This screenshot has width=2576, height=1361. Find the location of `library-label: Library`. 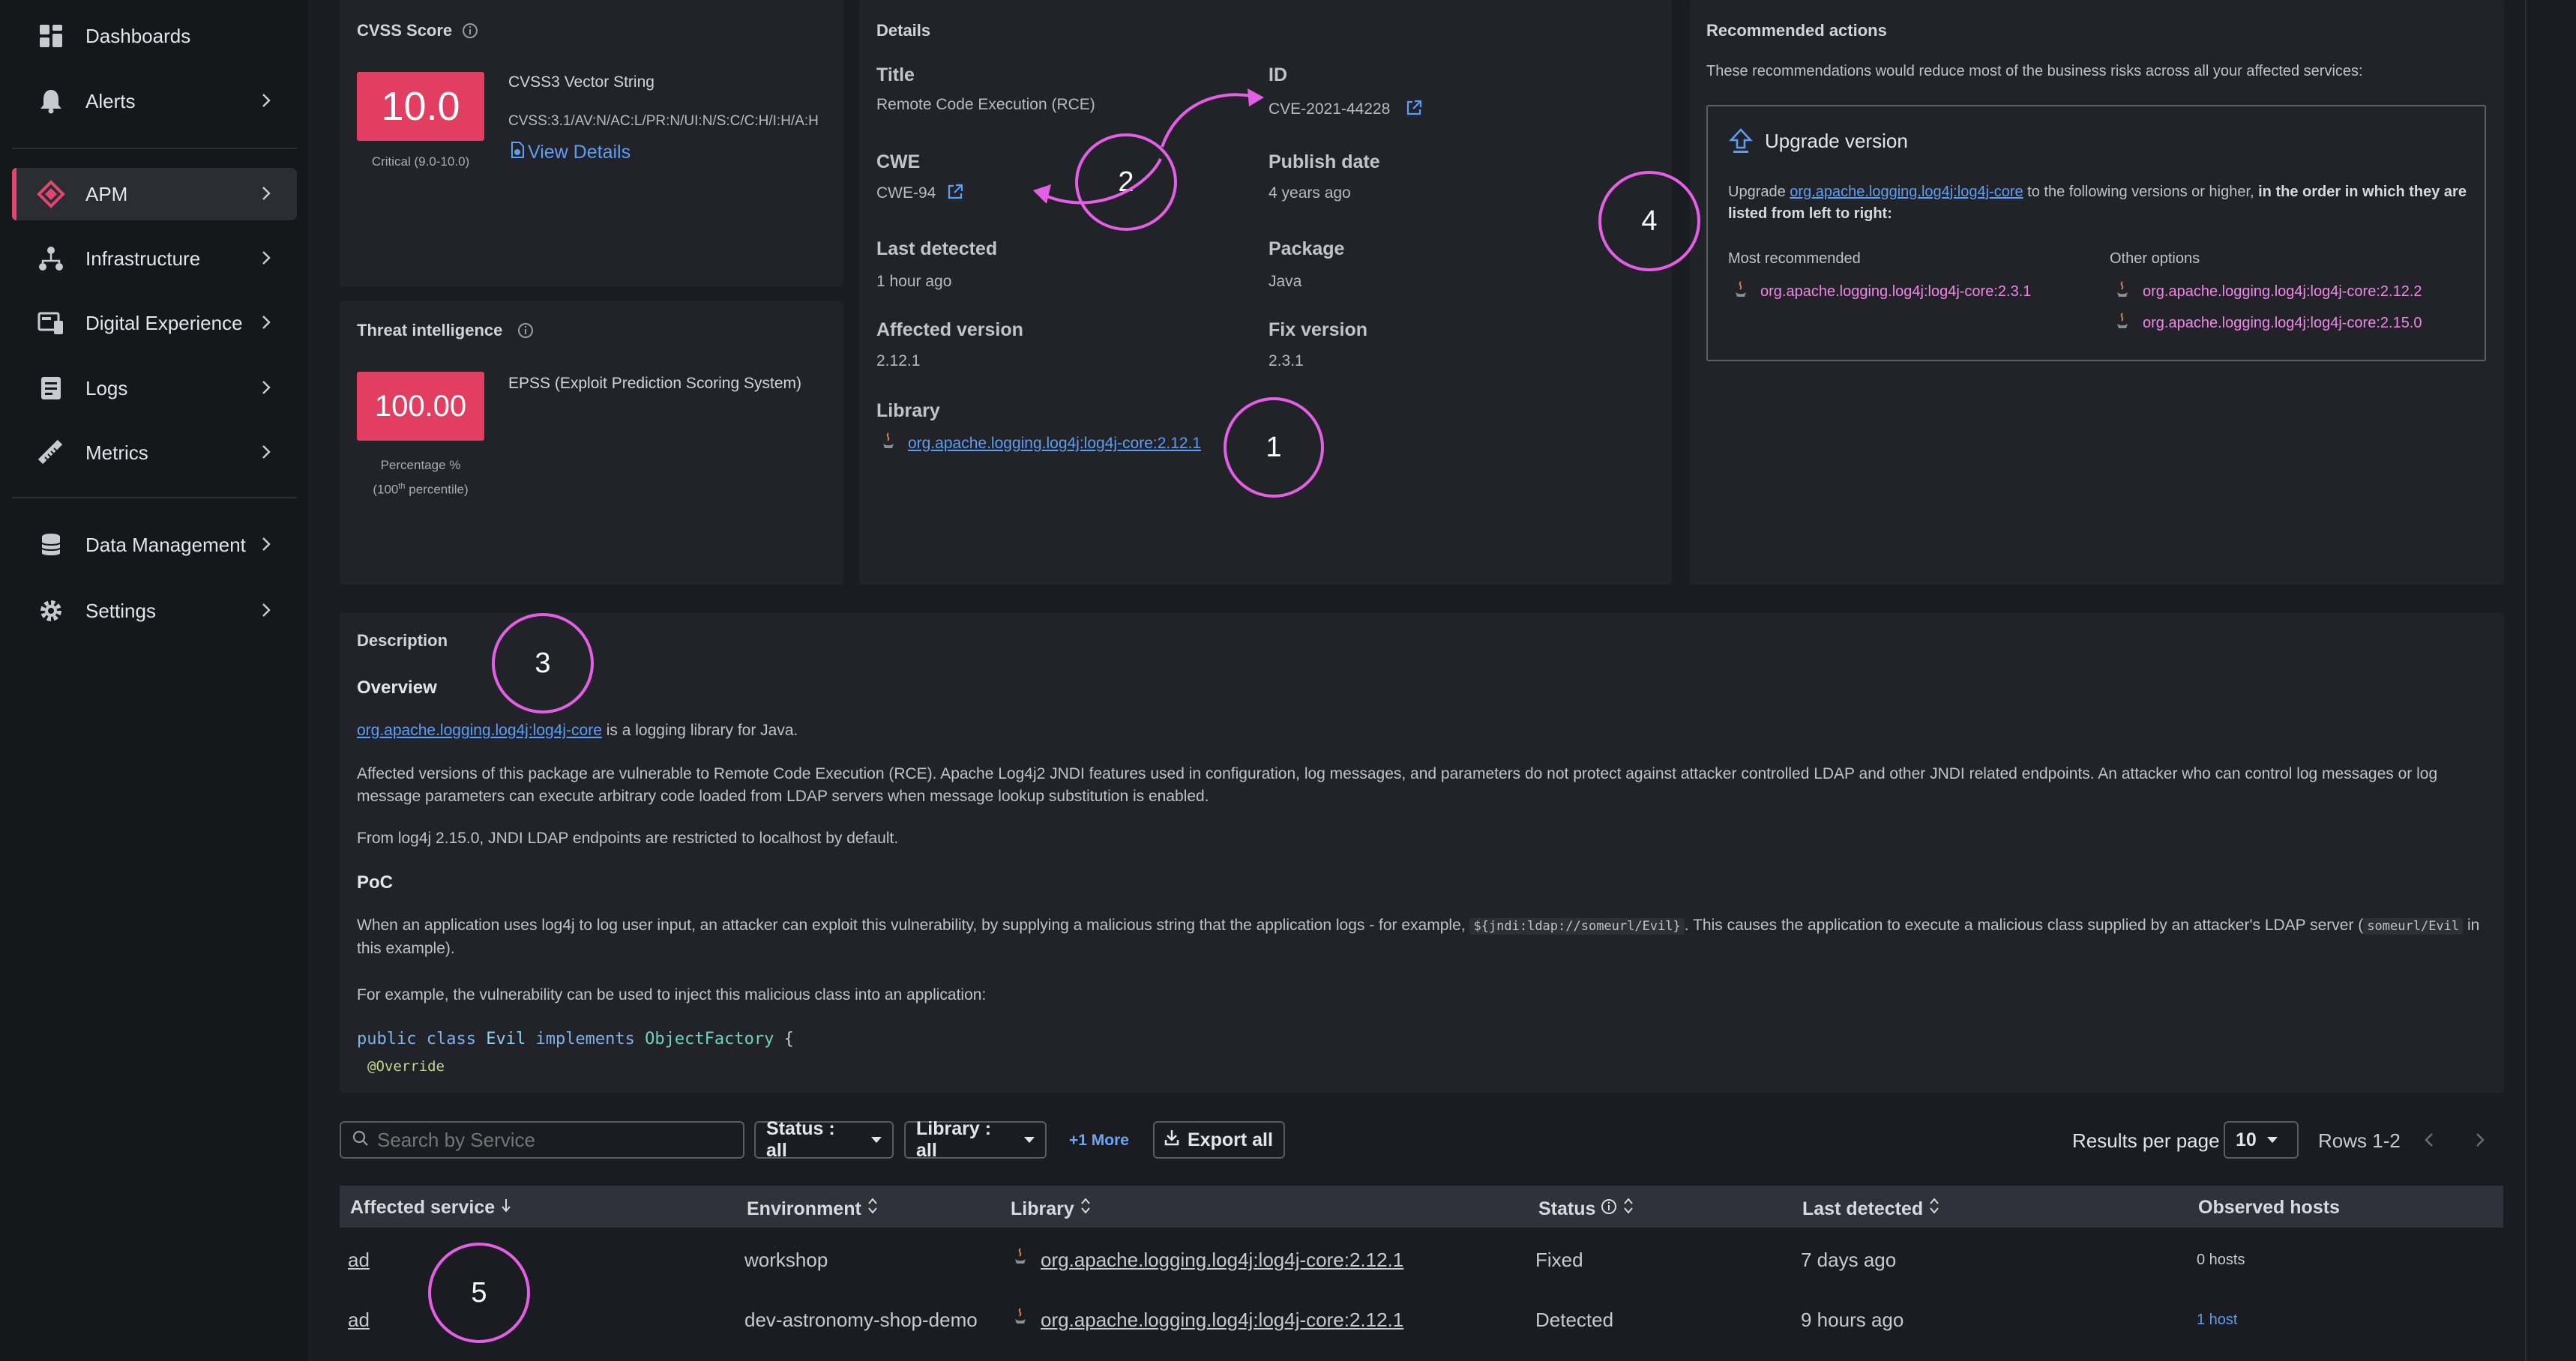

library-label: Library is located at coordinates (908, 410).